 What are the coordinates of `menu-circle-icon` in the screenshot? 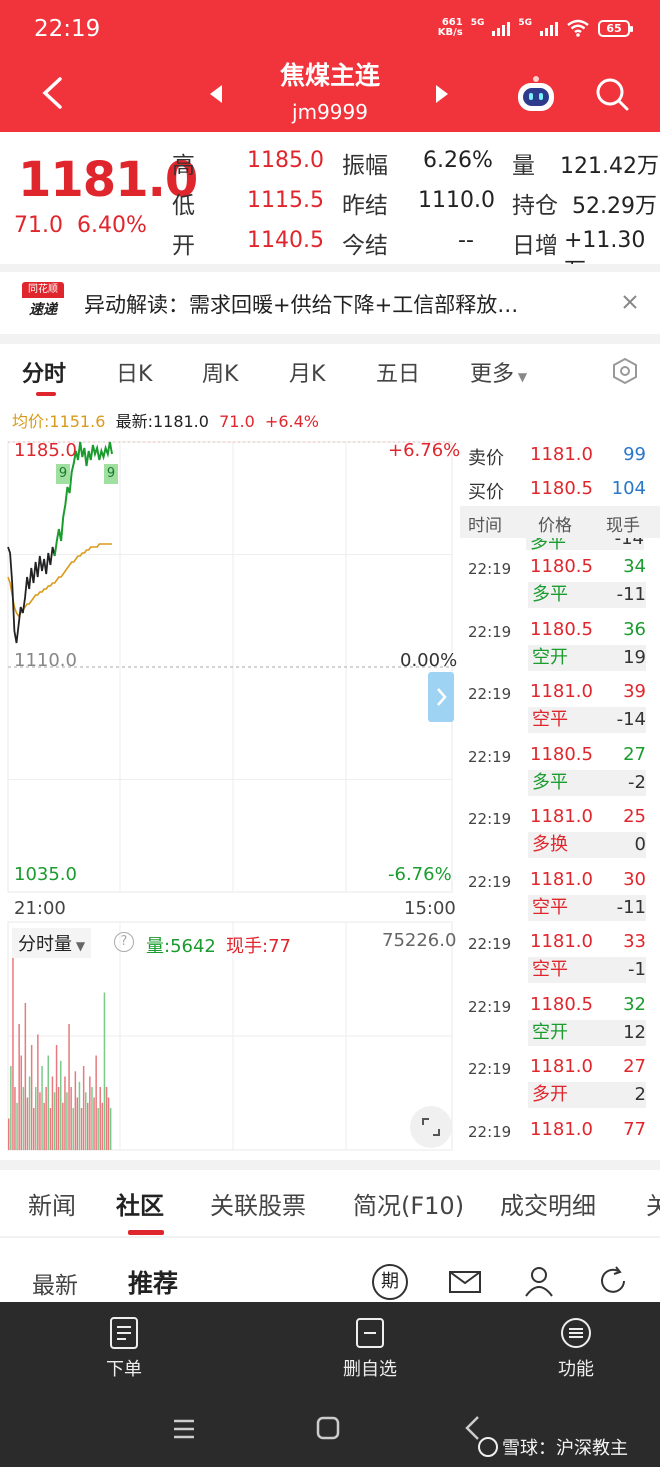 It's located at (576, 1333).